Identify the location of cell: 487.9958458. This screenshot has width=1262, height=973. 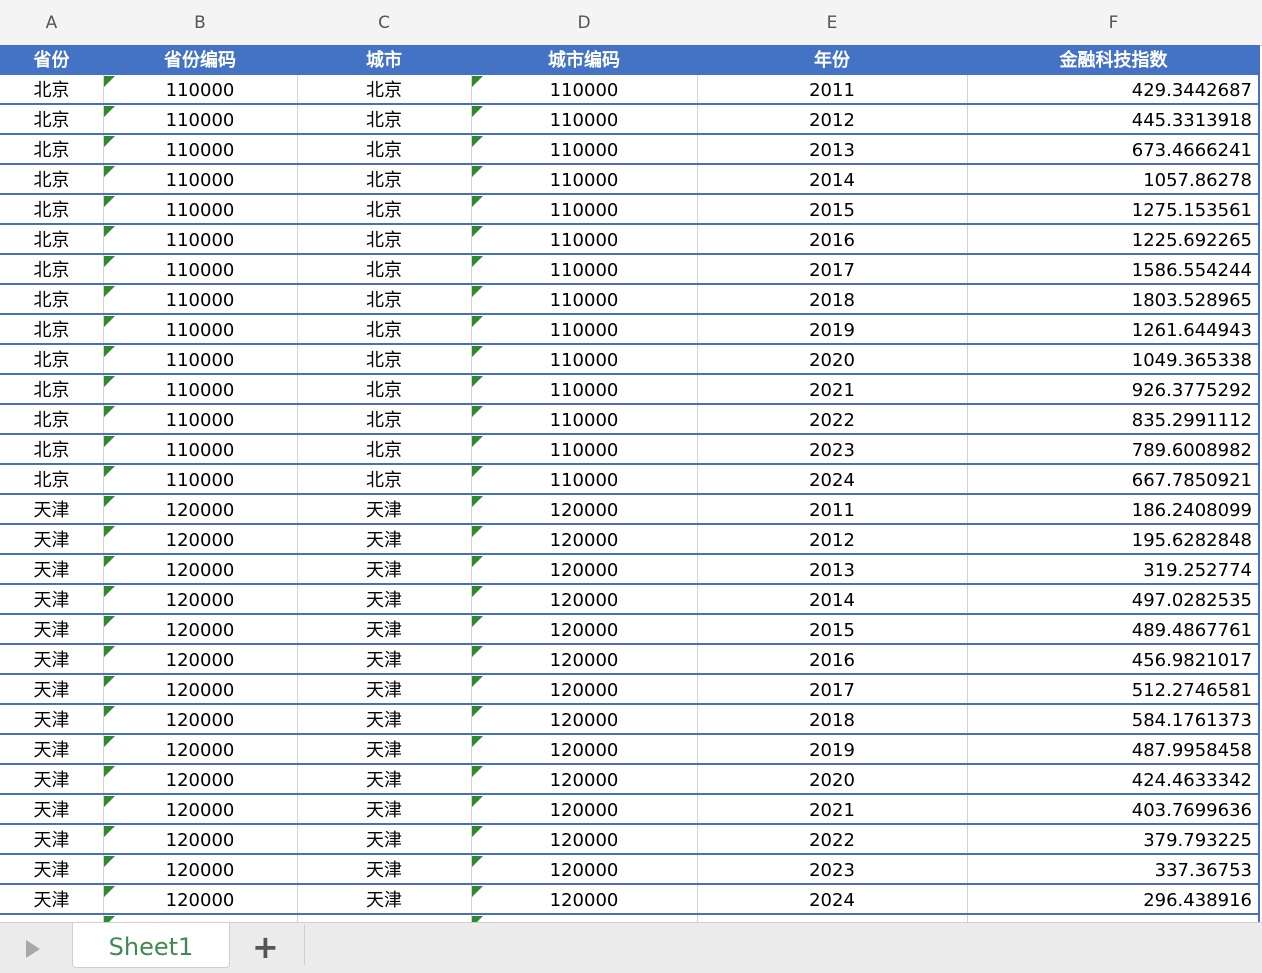
(1113, 750).